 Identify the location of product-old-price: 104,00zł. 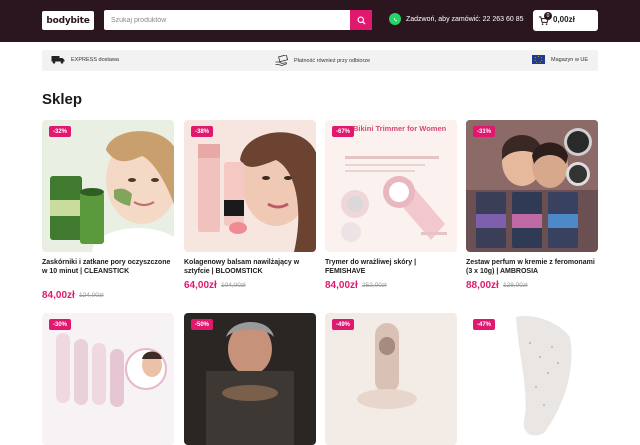
(233, 285).